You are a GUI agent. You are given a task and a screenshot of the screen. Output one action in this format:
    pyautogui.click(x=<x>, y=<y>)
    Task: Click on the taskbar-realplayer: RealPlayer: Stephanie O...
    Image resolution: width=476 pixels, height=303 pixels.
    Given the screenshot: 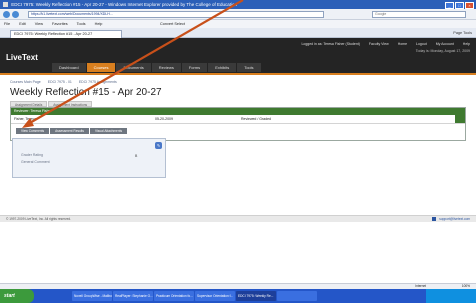 What is the action you would take?
    pyautogui.click(x=133, y=296)
    